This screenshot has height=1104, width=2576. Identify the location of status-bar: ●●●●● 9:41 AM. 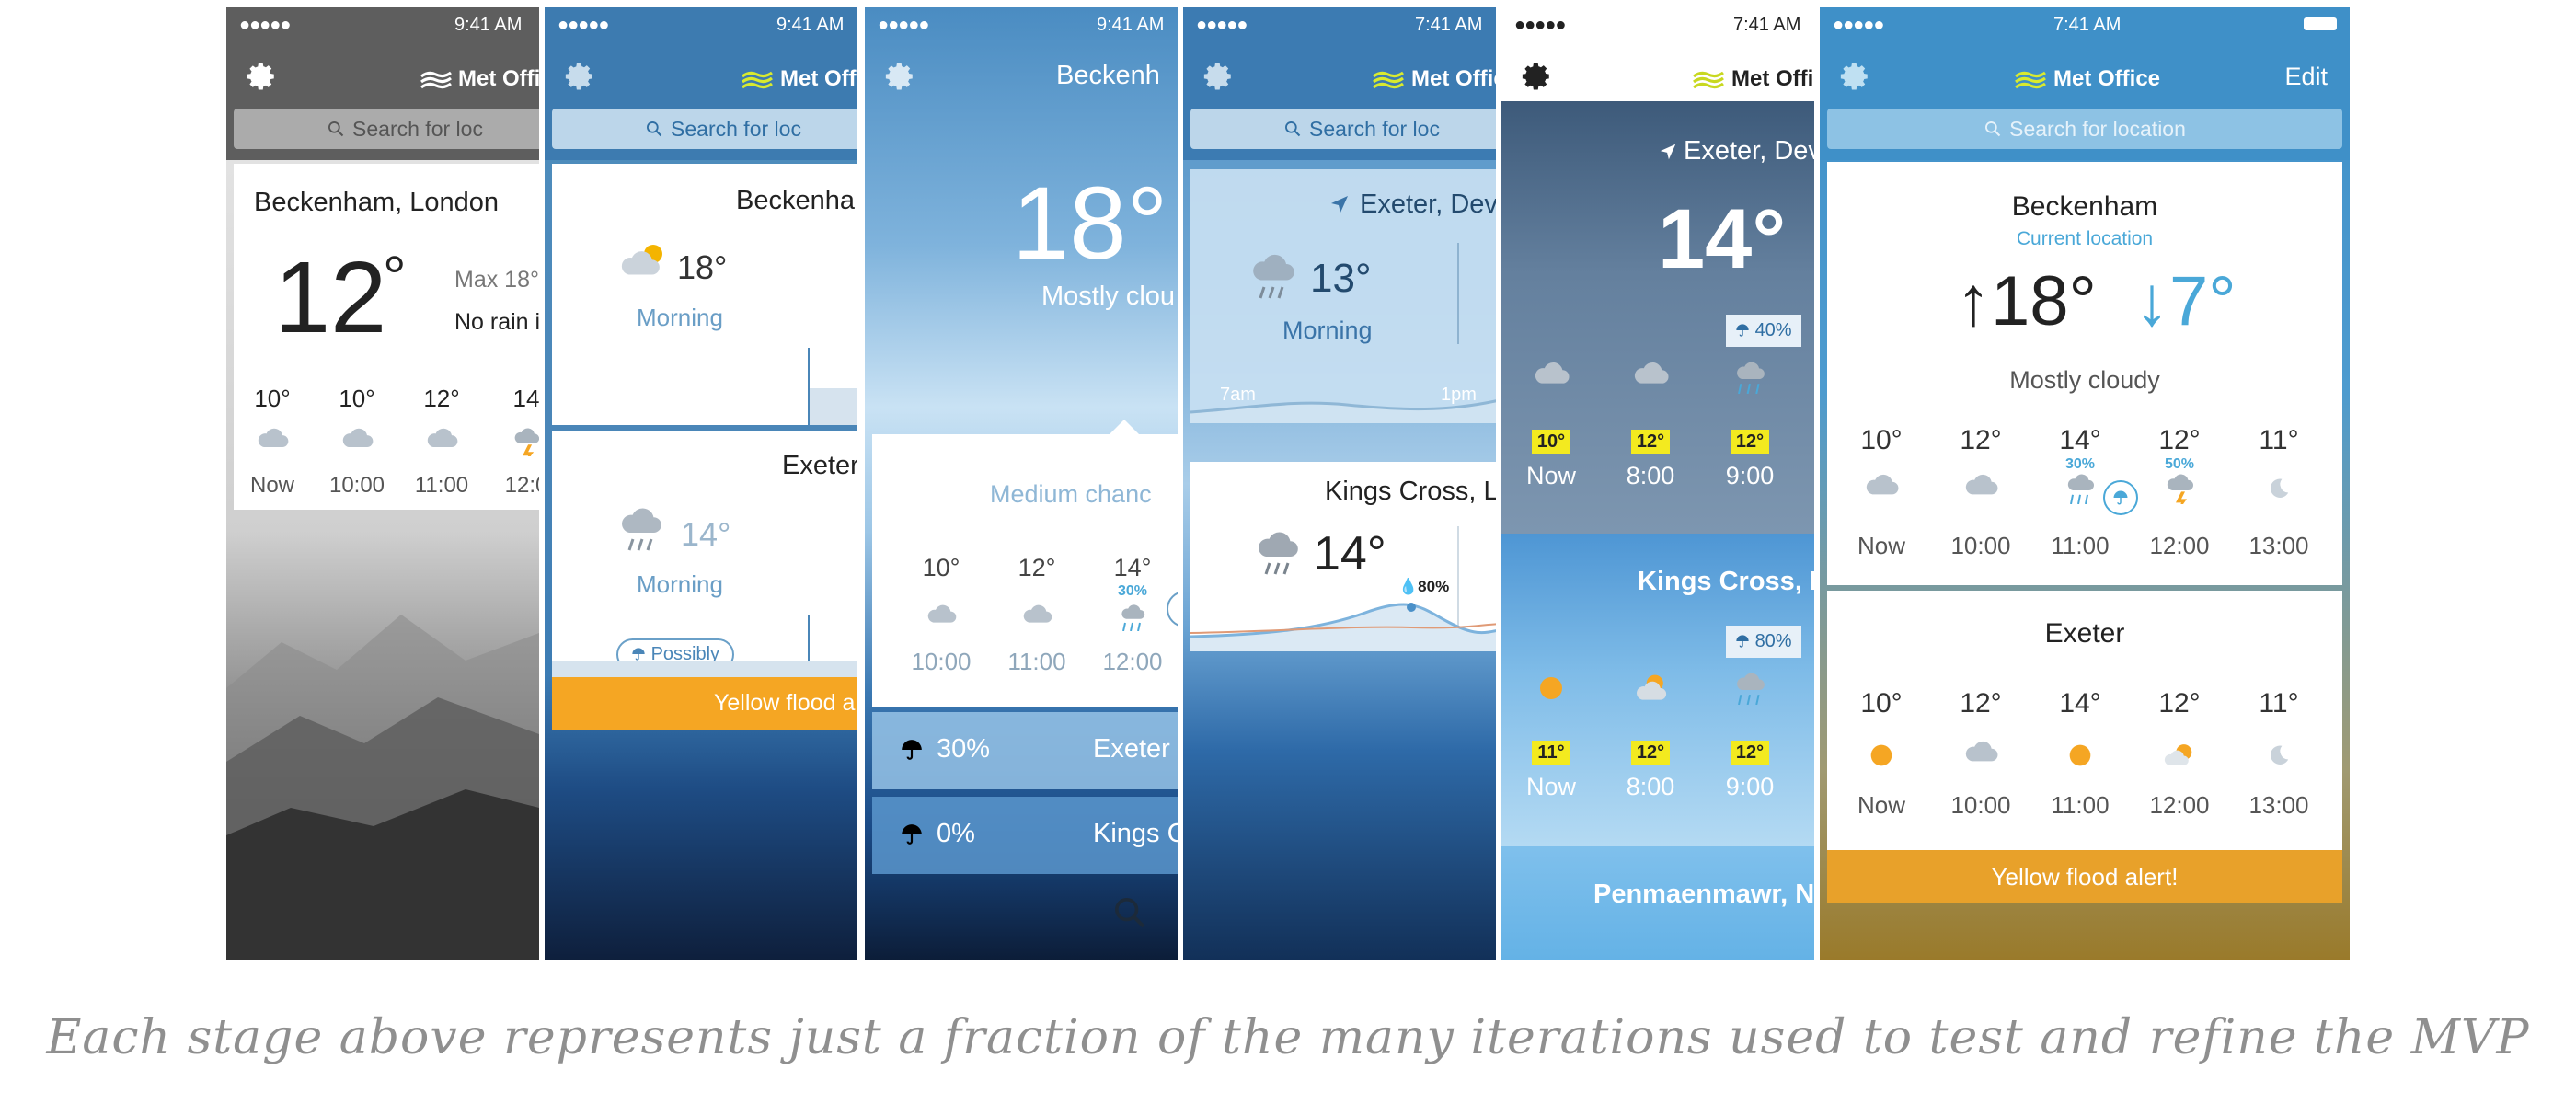
(1021, 27).